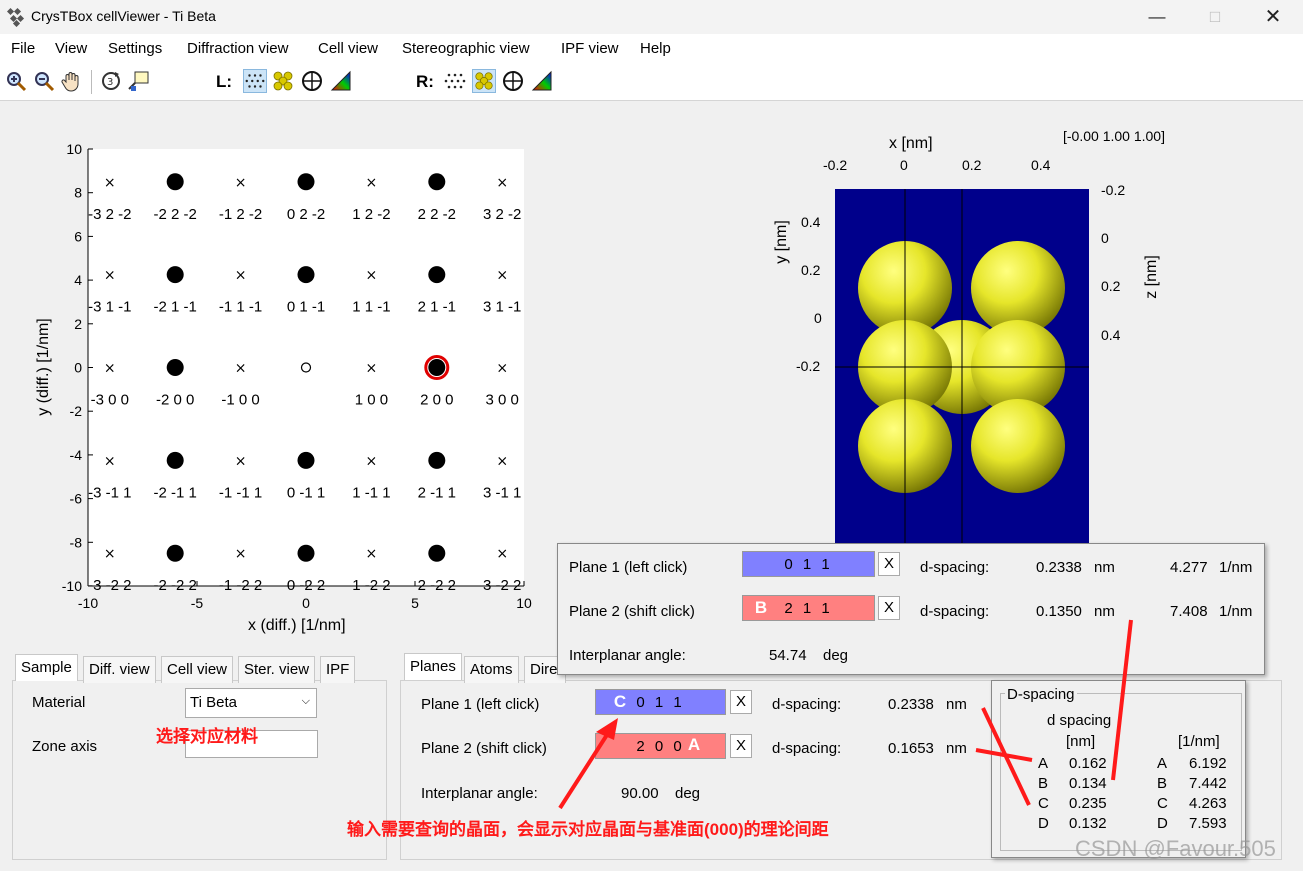 This screenshot has height=871, width=1303. I want to click on annotation-arrows, so click(845, 714).